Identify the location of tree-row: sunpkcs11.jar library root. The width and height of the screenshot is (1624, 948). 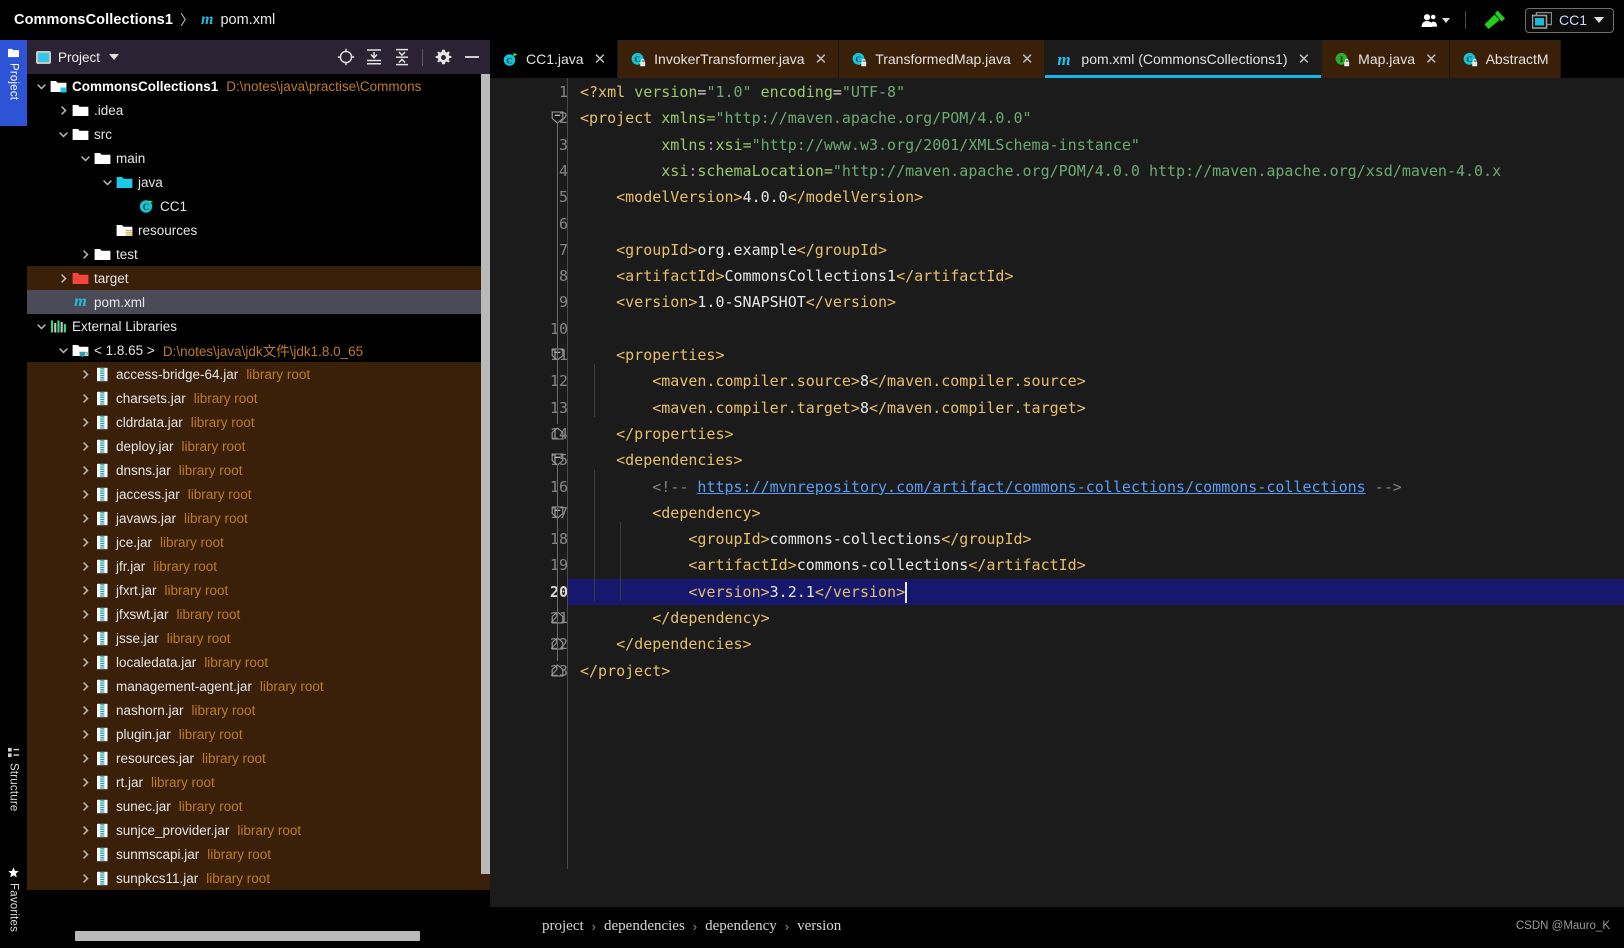
(258, 878).